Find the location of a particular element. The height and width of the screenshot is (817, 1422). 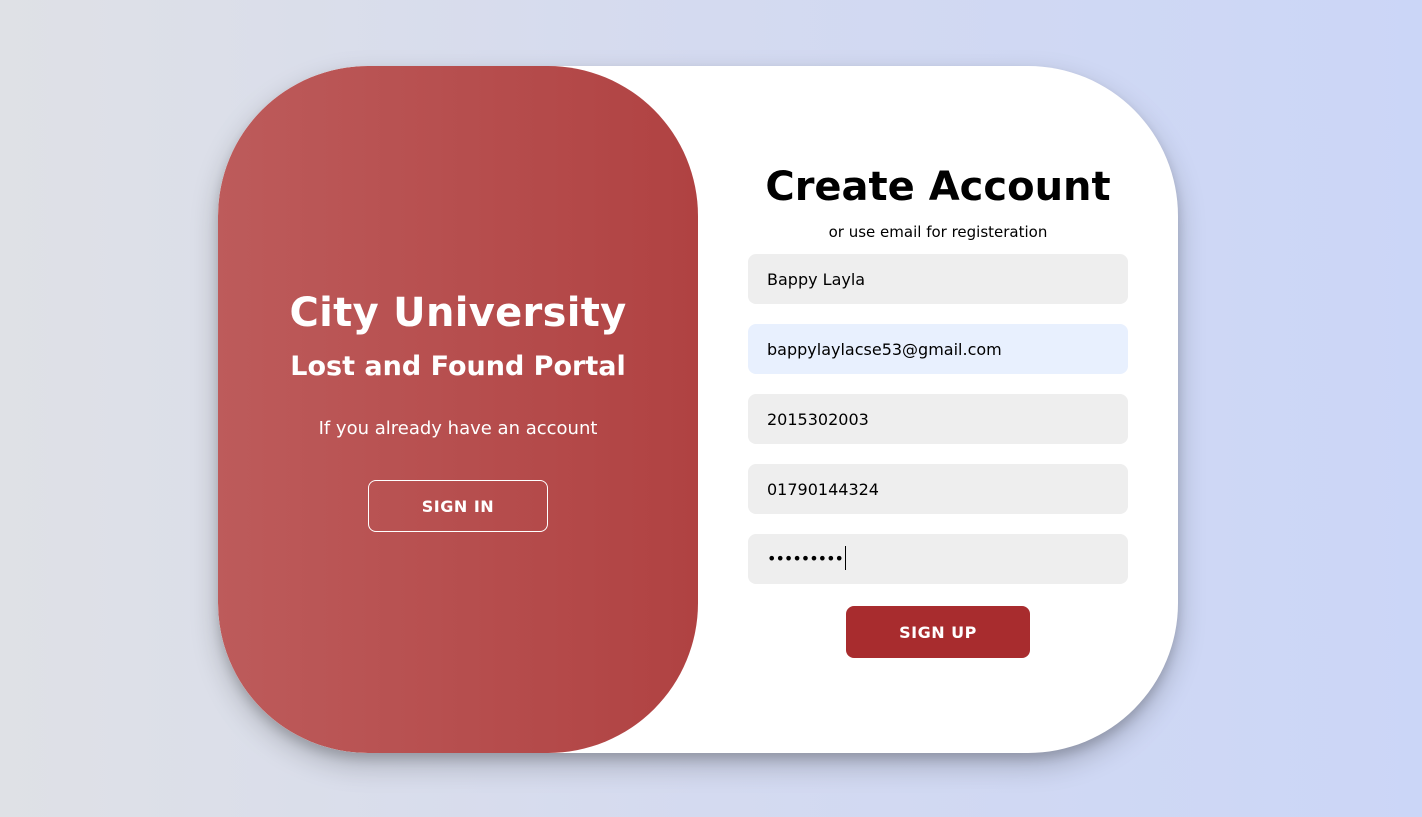

sign-in-button: SIGN IN is located at coordinates (458, 506).